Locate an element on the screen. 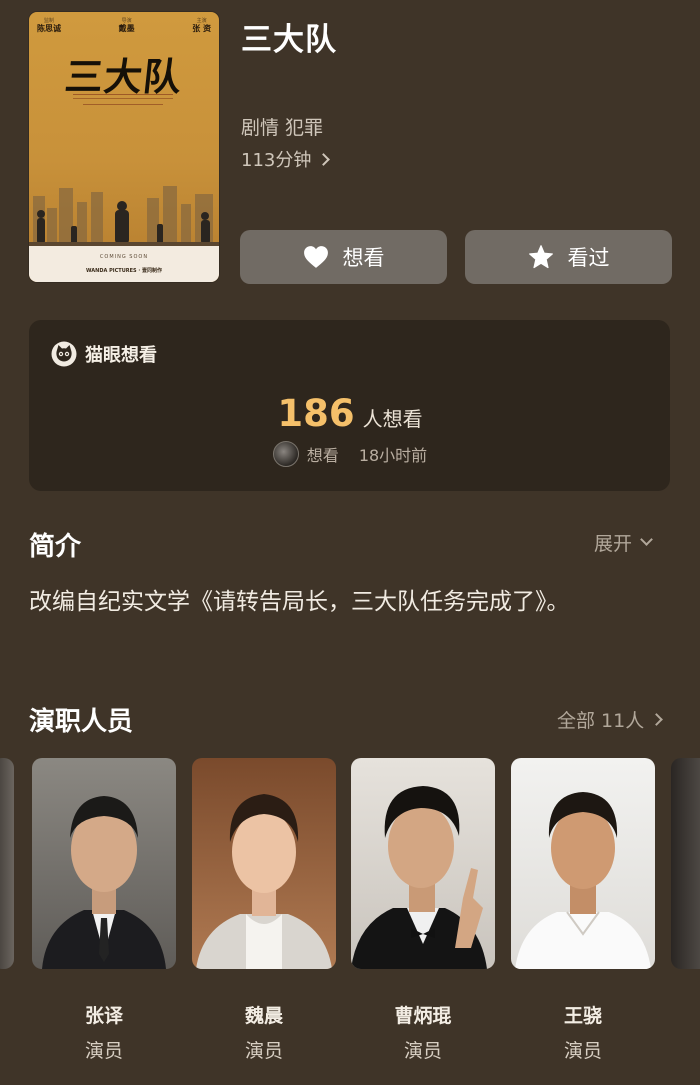 This screenshot has width=700, height=1085. recent-time: 18小时前 is located at coordinates (393, 455).